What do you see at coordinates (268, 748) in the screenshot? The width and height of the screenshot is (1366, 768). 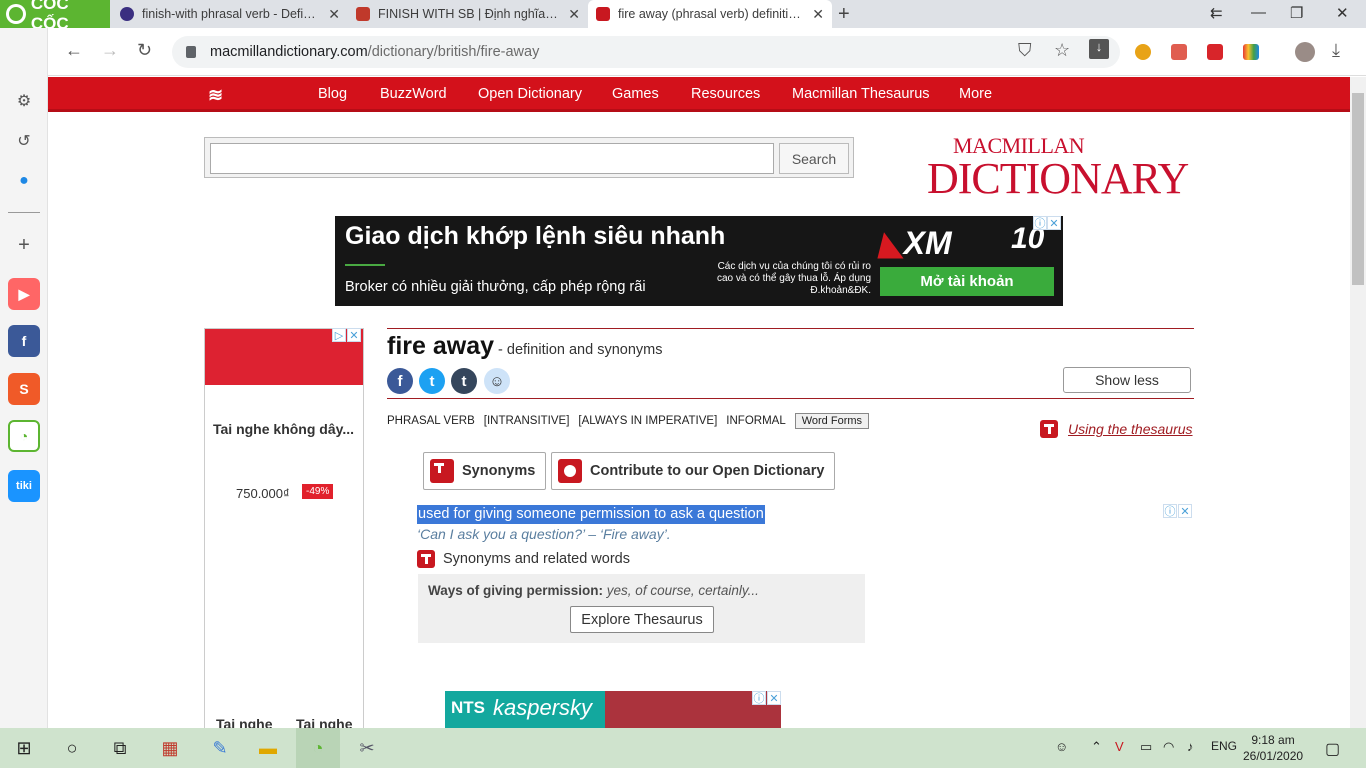 I see `file-explorer-icon: ▬` at bounding box center [268, 748].